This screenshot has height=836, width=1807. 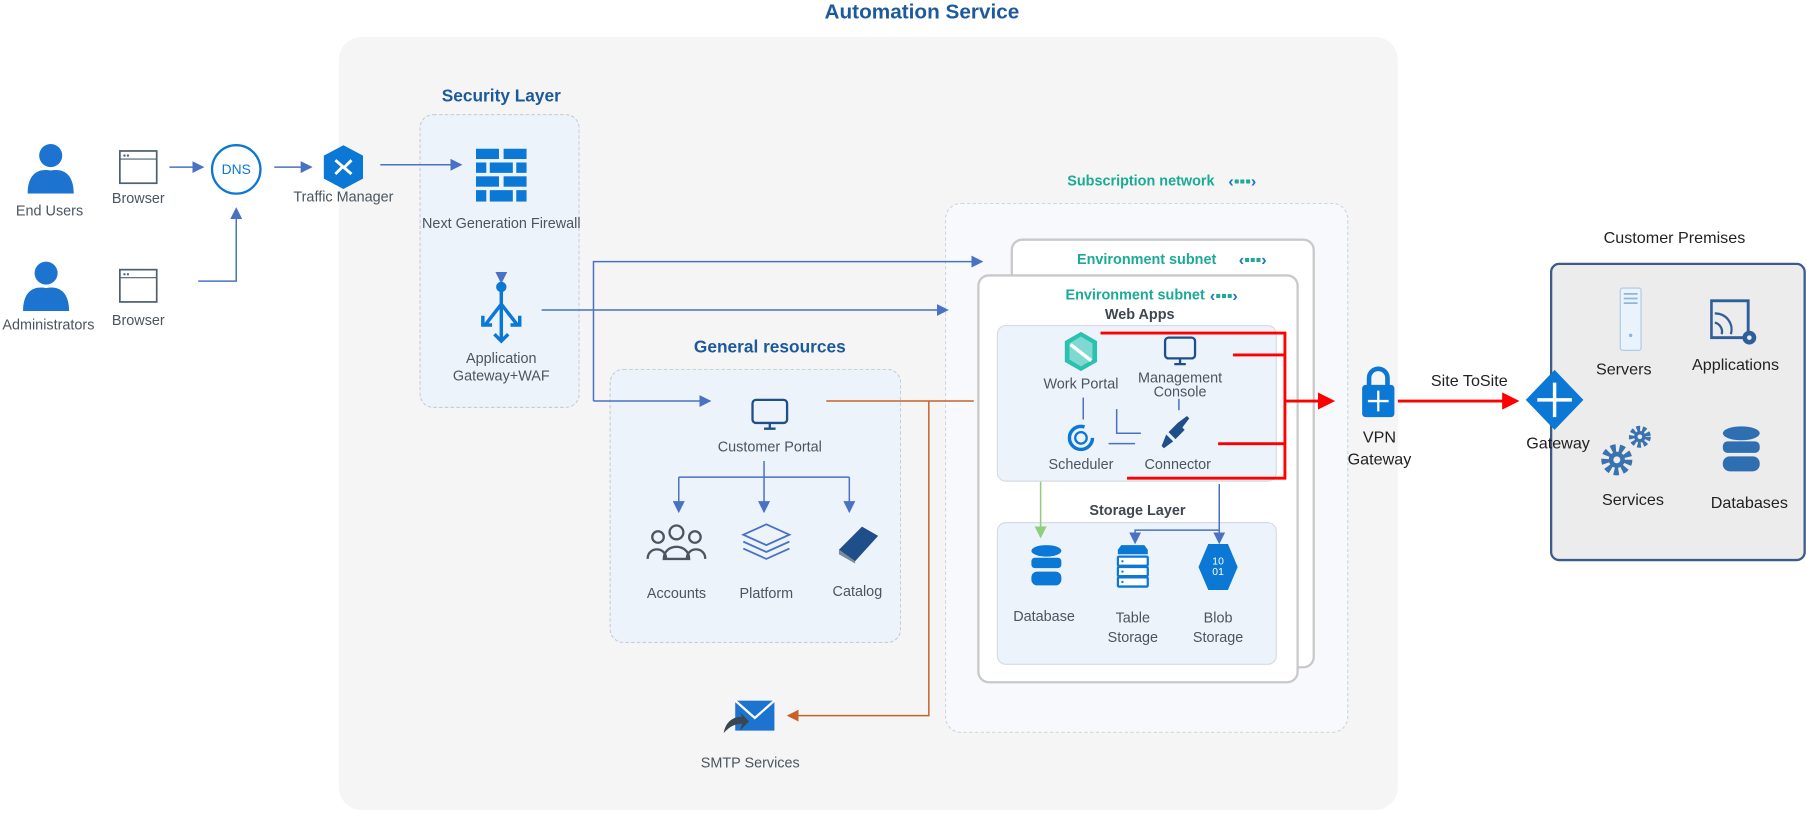 I want to click on application-gateway-icon, so click(x=501, y=312).